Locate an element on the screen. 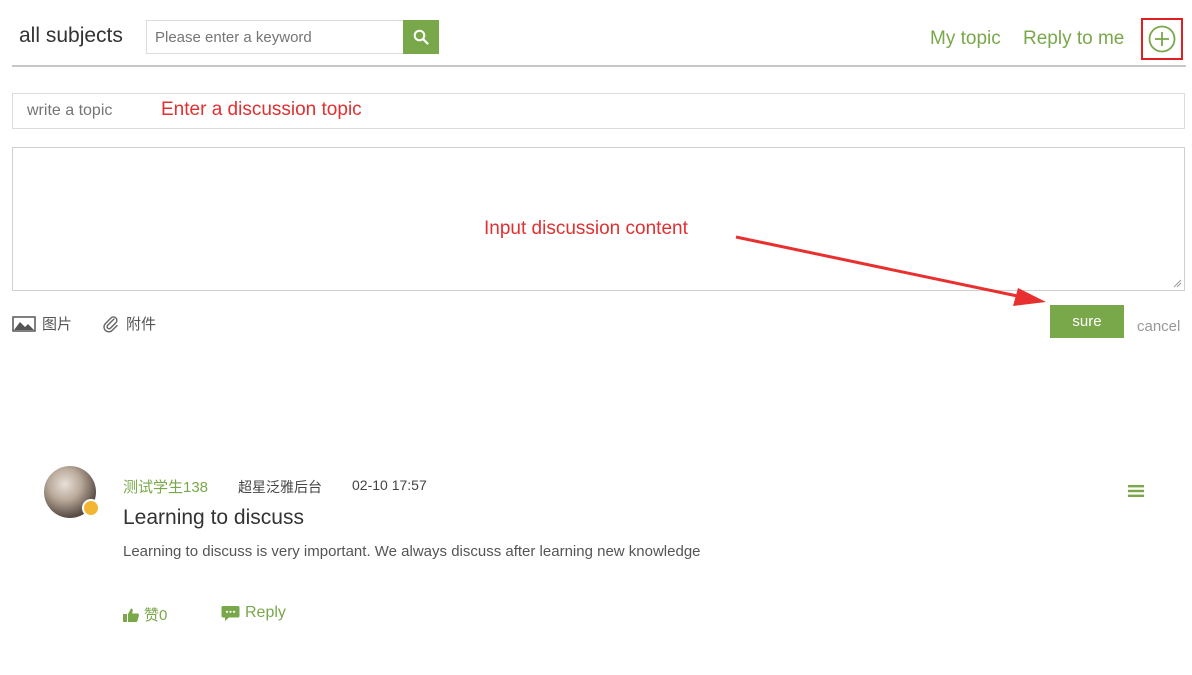 This screenshot has width=1192, height=675. like-count: 赞0 is located at coordinates (156, 615).